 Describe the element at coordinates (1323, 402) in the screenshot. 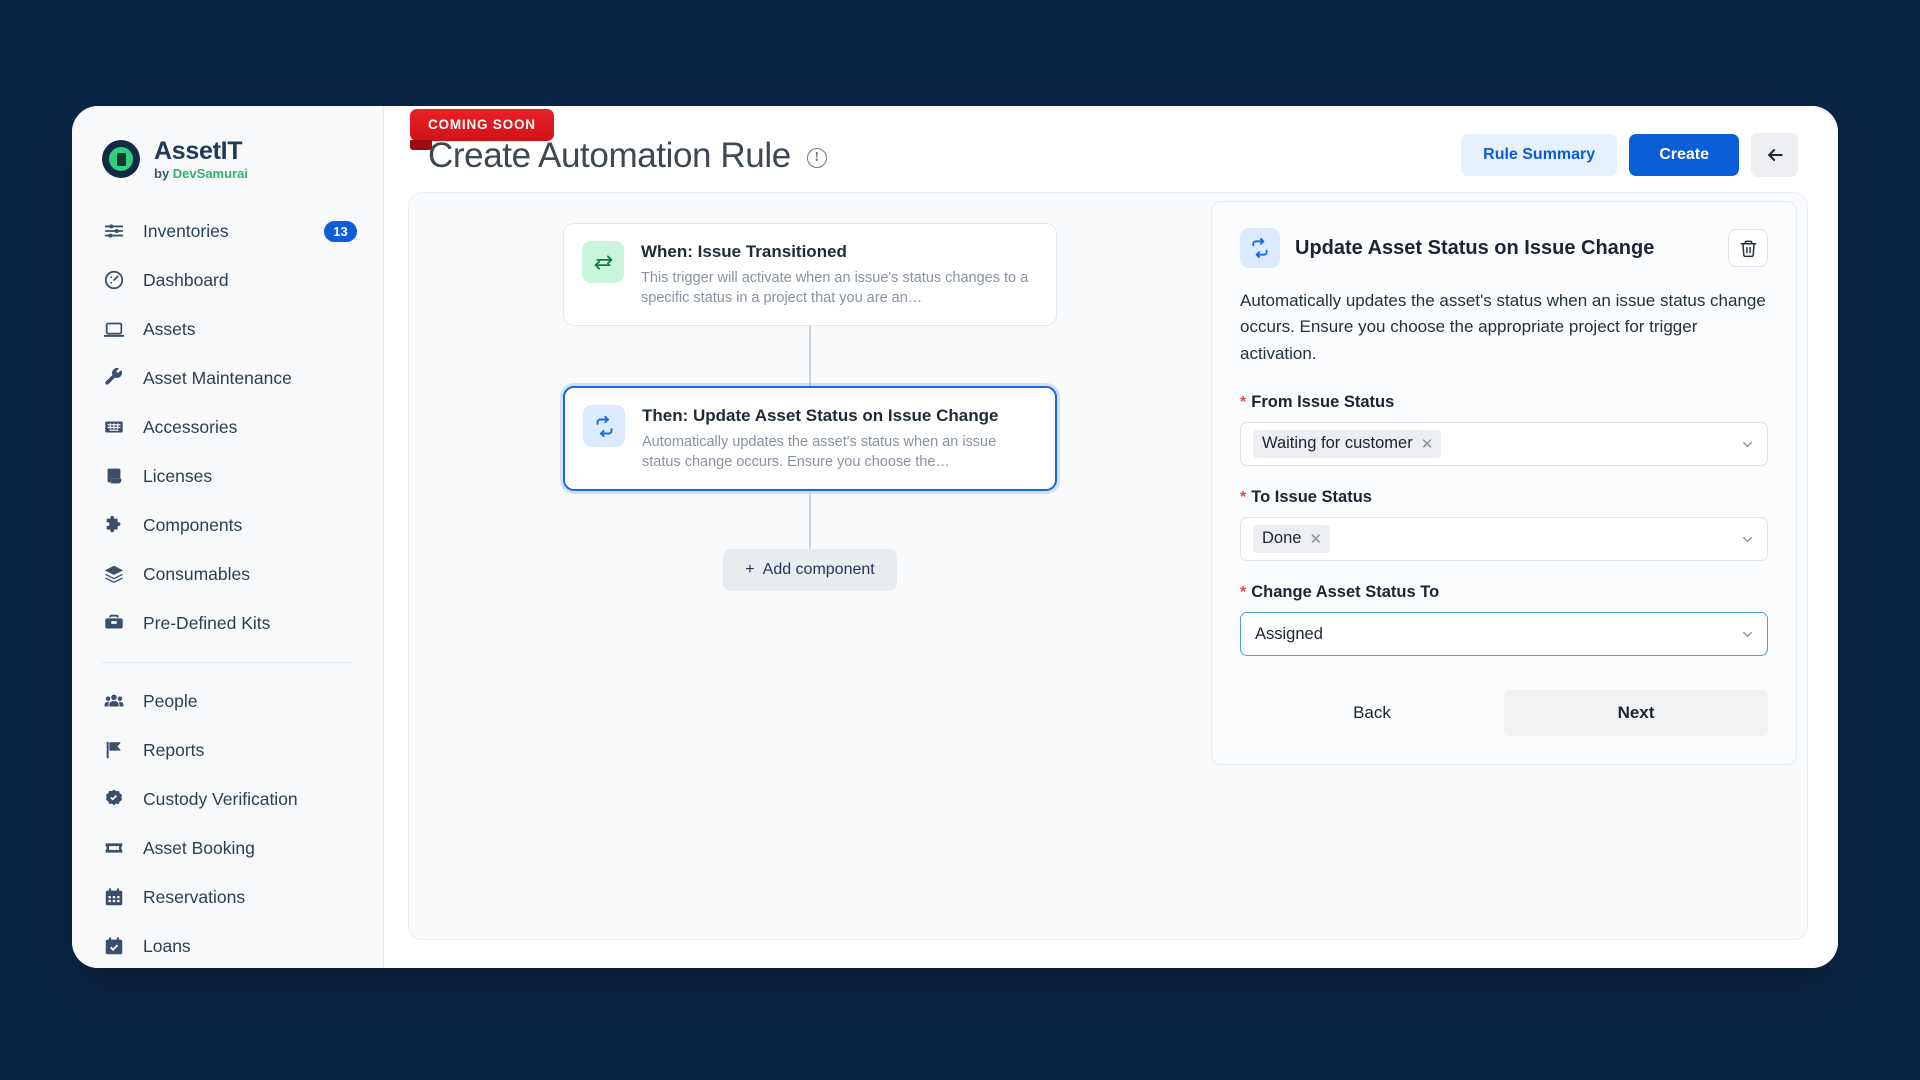

I see `field-label: From Issue Status` at that location.